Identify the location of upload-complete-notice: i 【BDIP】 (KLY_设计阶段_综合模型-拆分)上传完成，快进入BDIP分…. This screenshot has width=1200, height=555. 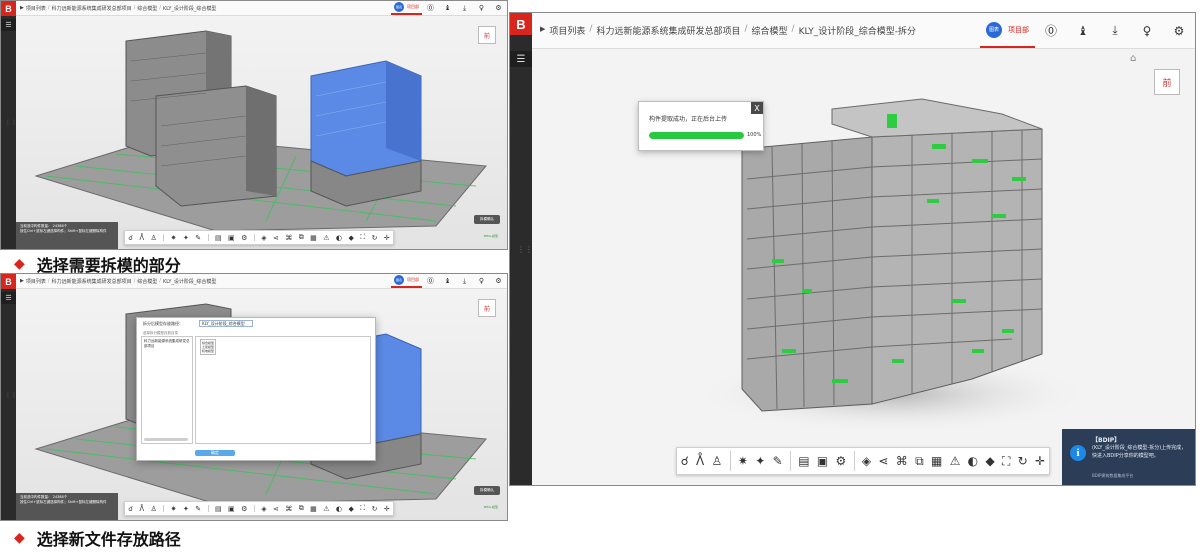
(1128, 457).